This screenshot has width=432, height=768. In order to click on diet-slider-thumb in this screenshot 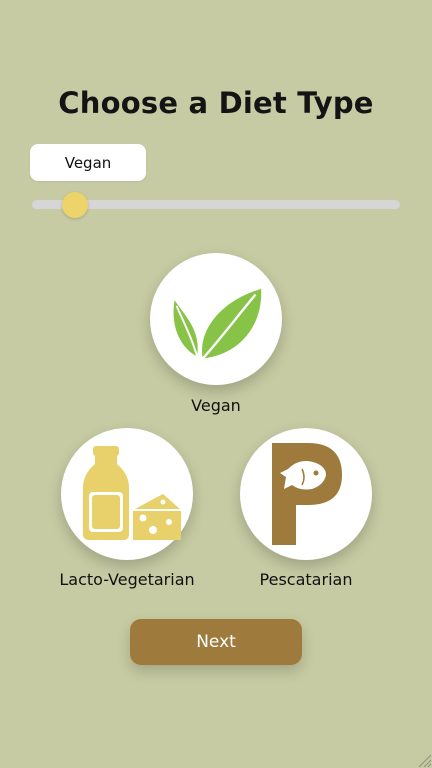, I will do `click(75, 205)`.